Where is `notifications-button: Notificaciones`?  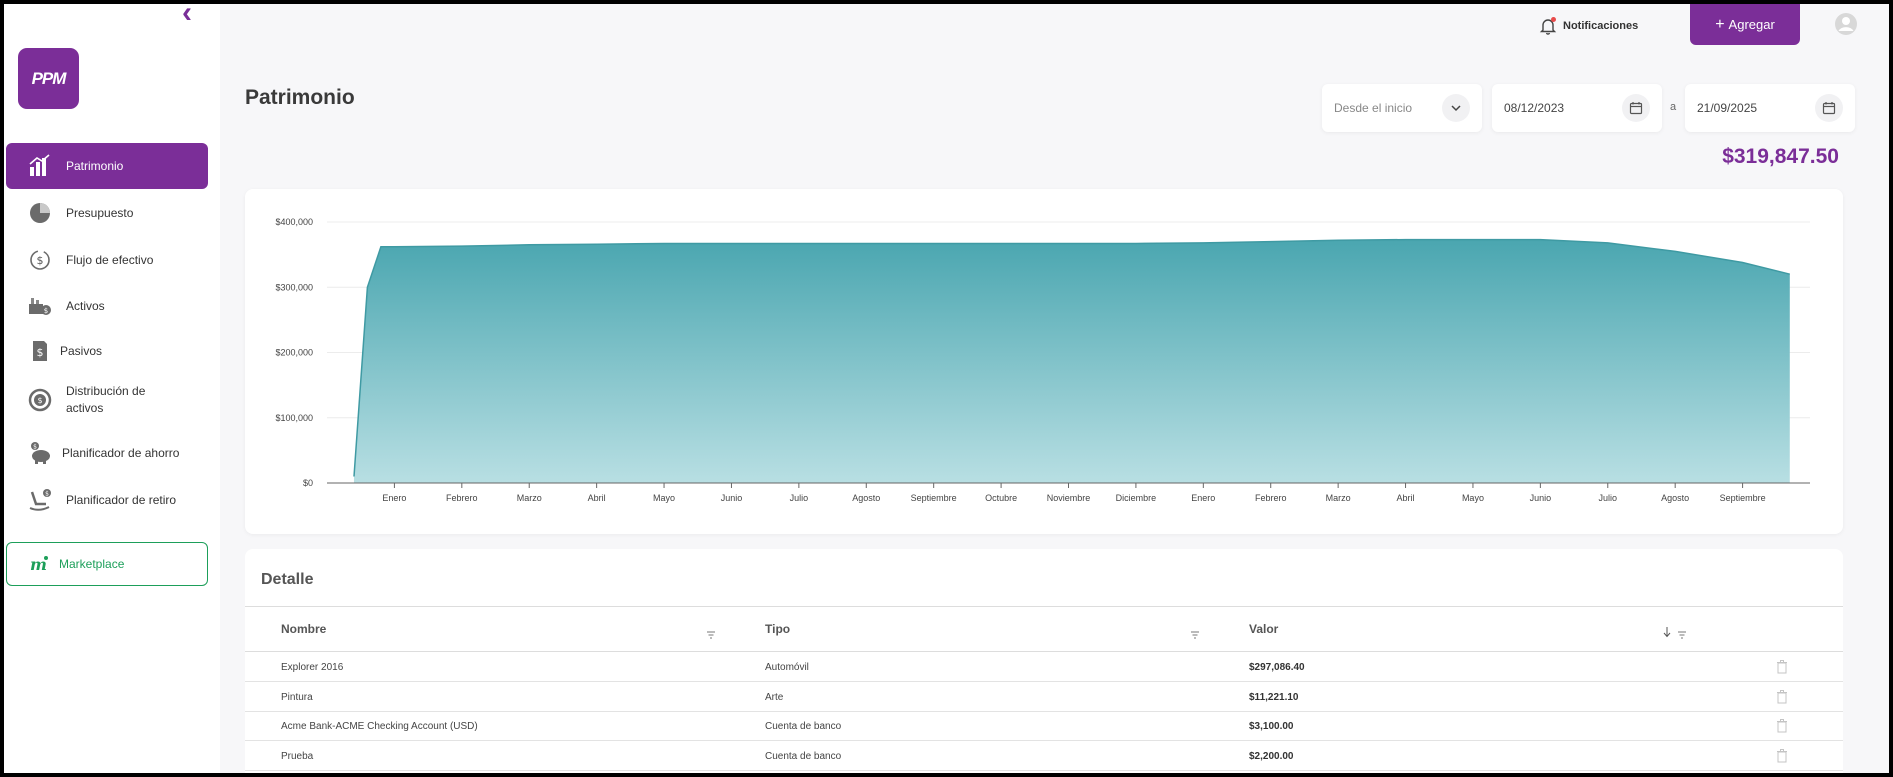
notifications-button: Notificaciones is located at coordinates (1588, 26).